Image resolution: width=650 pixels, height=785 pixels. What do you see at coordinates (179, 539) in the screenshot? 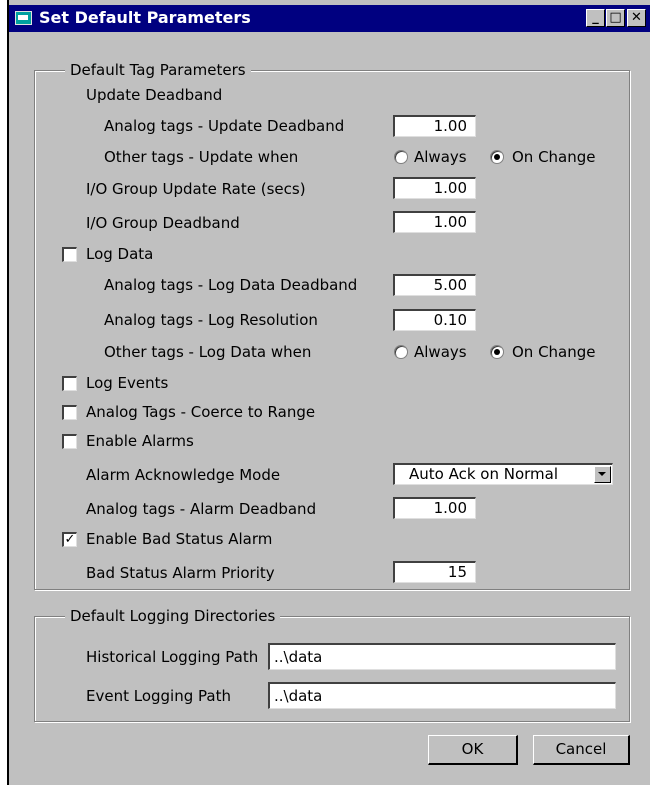
I see `bad-status-alarm-label: Enable Bad Status Alarm` at bounding box center [179, 539].